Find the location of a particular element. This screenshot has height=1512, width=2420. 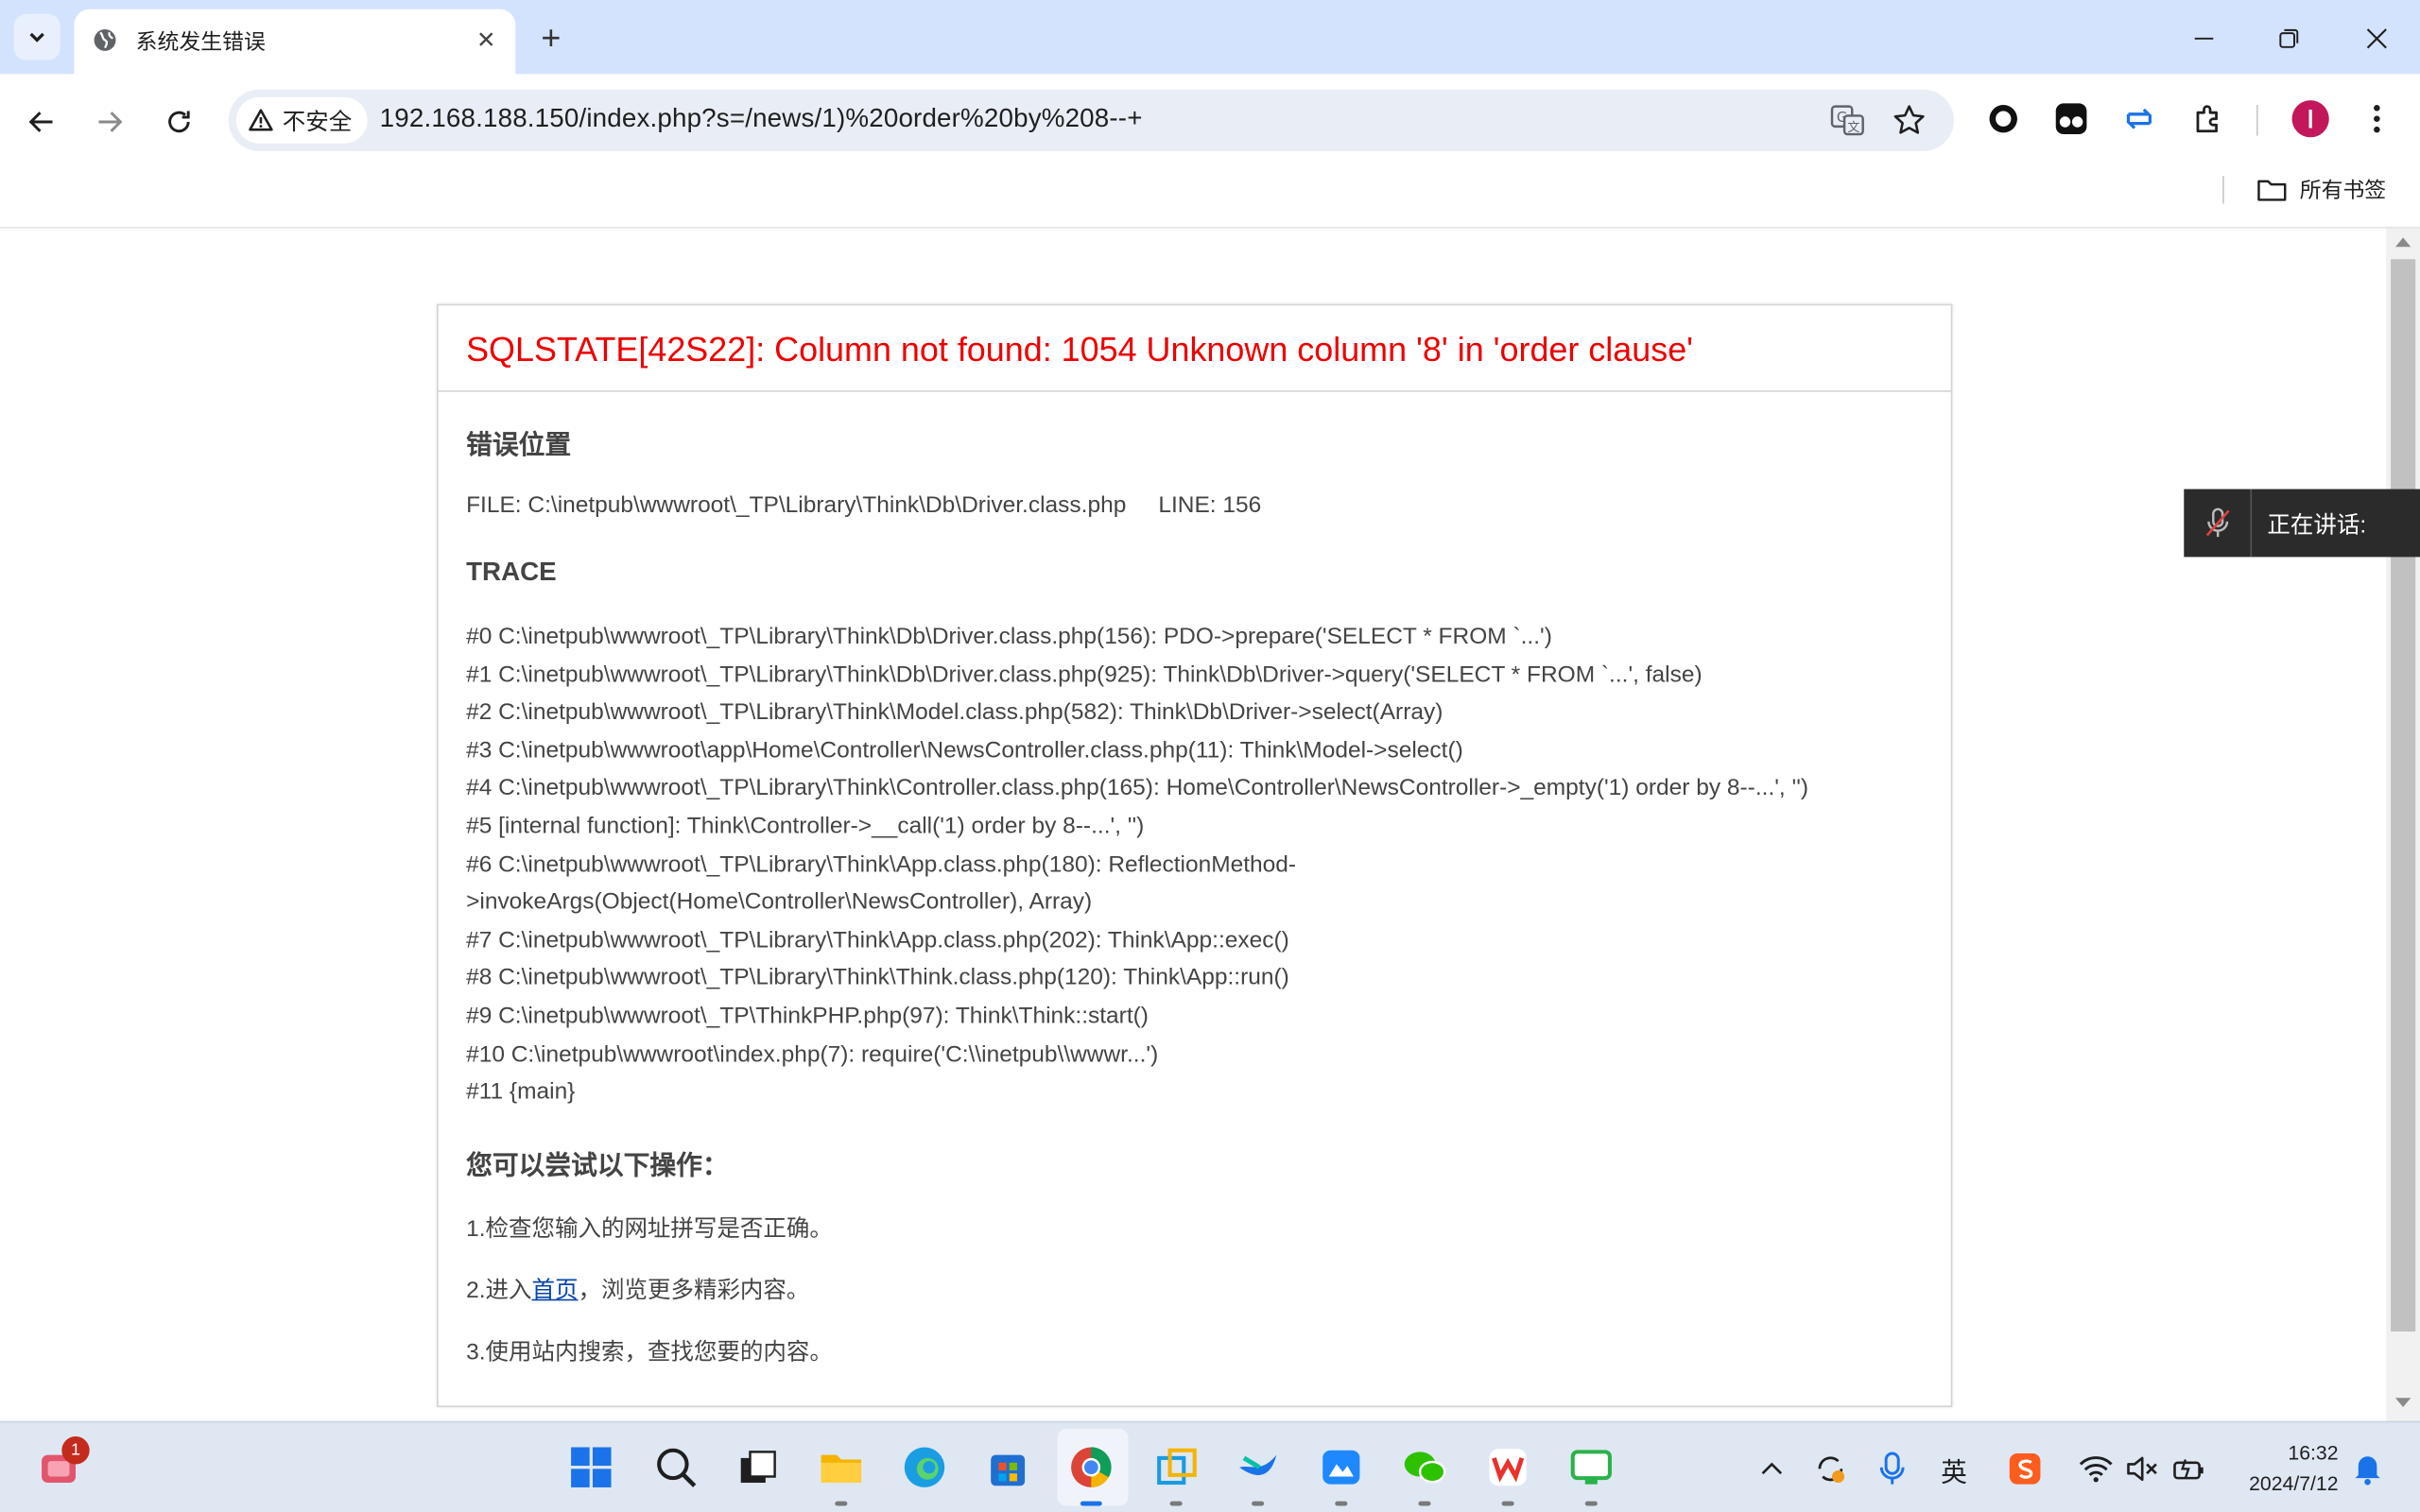

lark-app-icon is located at coordinates (1341, 1473).